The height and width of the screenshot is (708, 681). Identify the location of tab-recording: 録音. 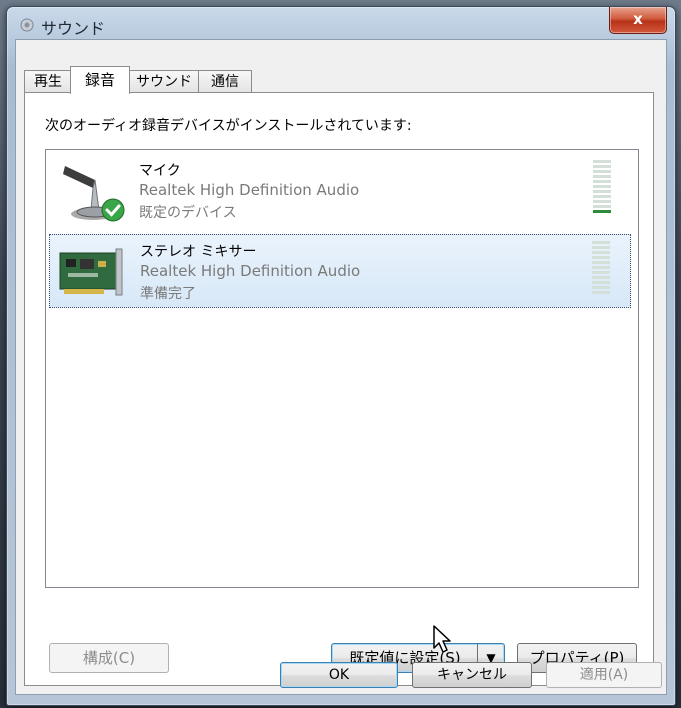
(100, 80).